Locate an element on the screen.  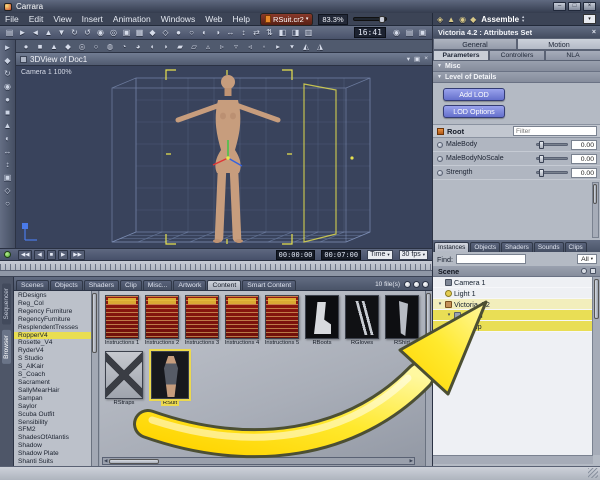
folder-item: Reg_Col is located at coordinates (52, 304).